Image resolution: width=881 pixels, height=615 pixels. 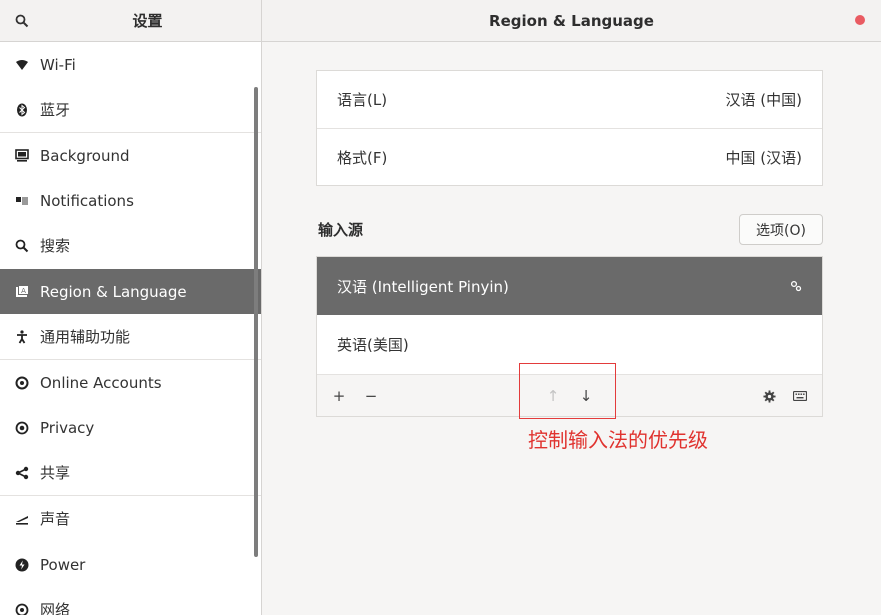 I want to click on sidebar-item-label: 搜索, so click(x=55, y=246).